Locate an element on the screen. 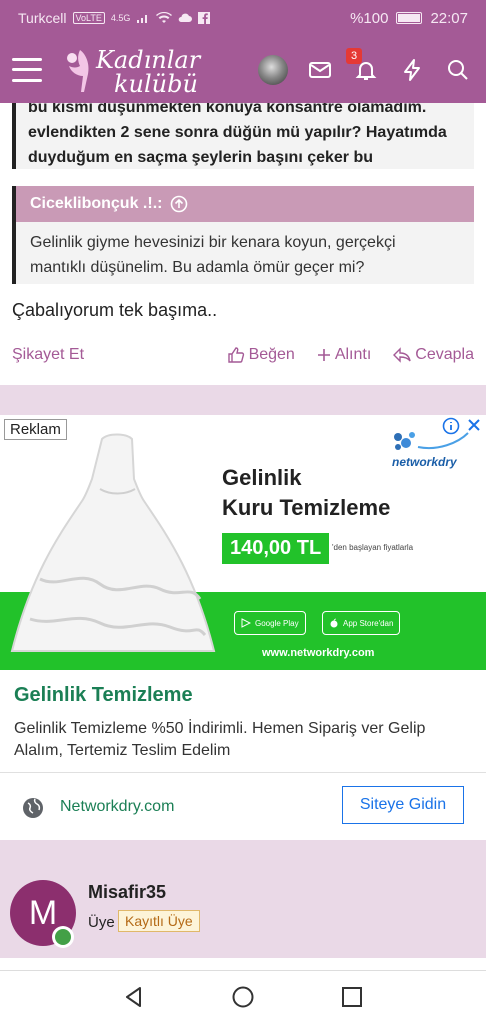  site-logo: Kadınlar kulübü is located at coordinates (133, 70).